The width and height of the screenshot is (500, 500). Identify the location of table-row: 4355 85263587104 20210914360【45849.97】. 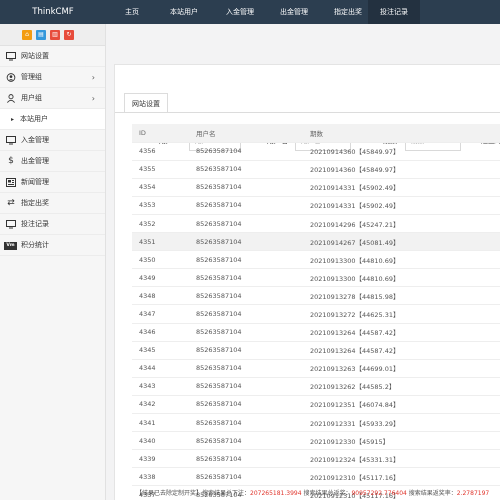
(316, 169).